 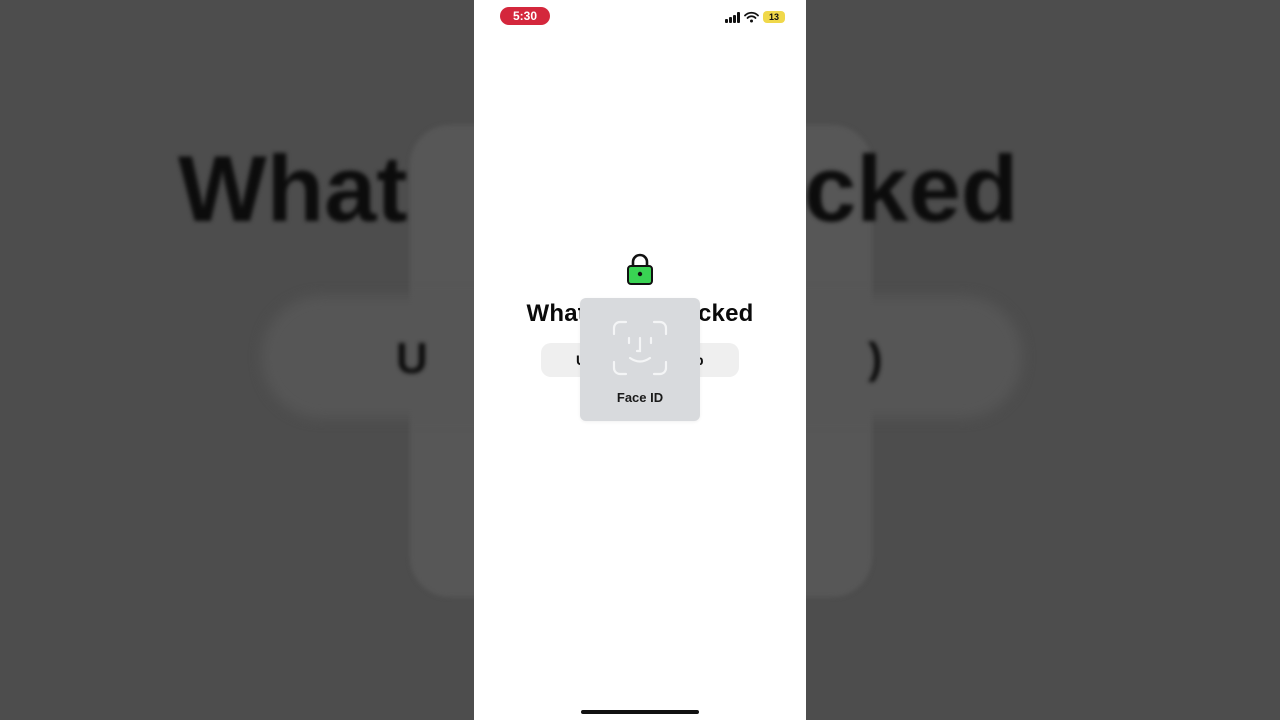 I want to click on status-time: 5:30, so click(x=525, y=16).